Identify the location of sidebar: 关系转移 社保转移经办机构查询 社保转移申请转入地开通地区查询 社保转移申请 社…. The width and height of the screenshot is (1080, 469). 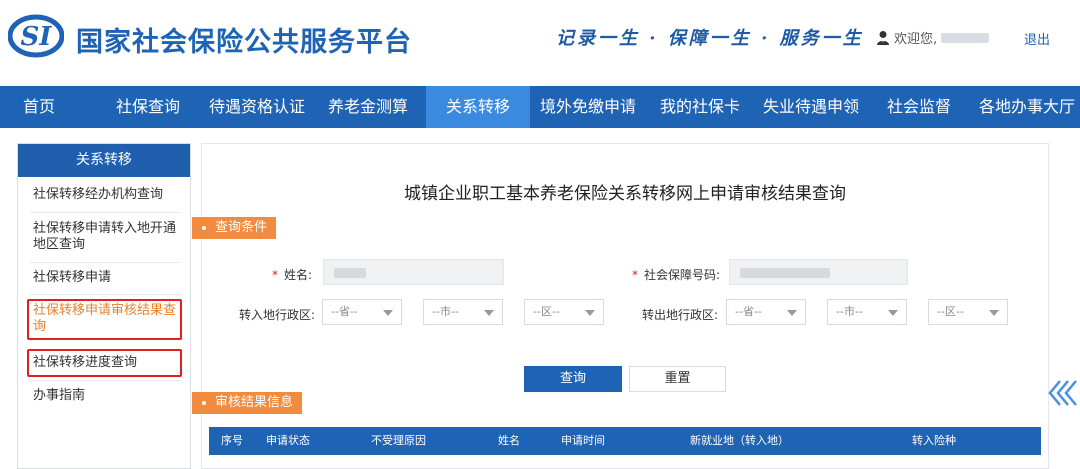
(104, 306).